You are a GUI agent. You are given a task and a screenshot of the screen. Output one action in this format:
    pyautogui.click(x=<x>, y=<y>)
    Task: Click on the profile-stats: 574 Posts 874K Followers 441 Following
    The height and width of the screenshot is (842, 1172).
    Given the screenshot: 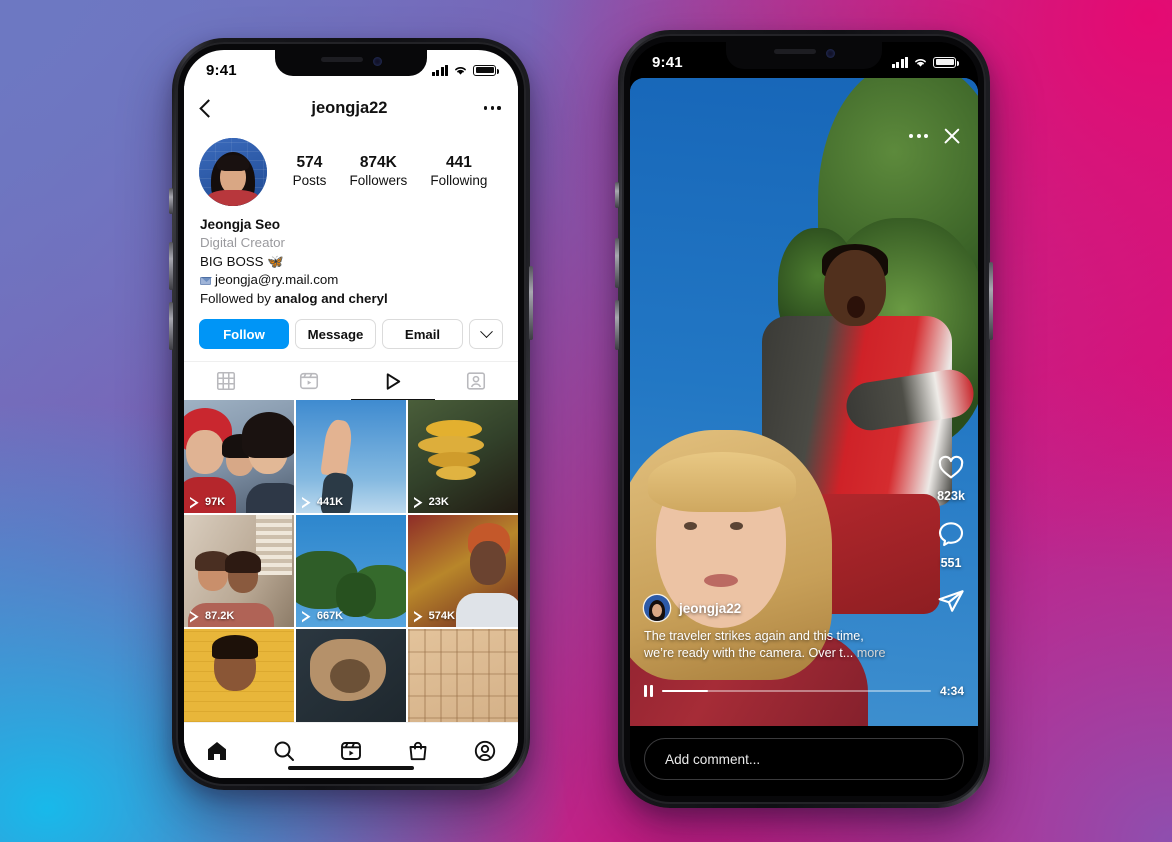 What is the action you would take?
    pyautogui.click(x=385, y=171)
    